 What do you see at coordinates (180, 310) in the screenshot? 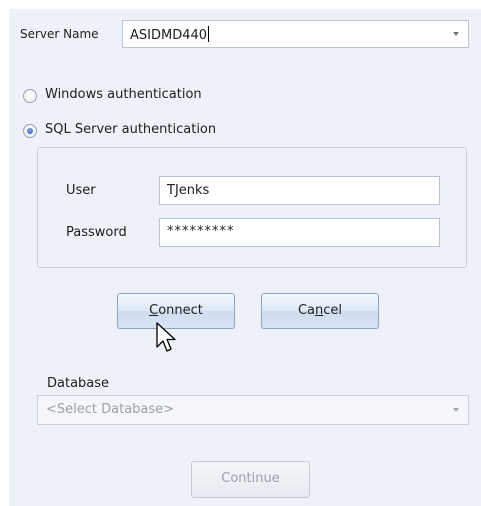
I see `connect-label-rest: onnect` at bounding box center [180, 310].